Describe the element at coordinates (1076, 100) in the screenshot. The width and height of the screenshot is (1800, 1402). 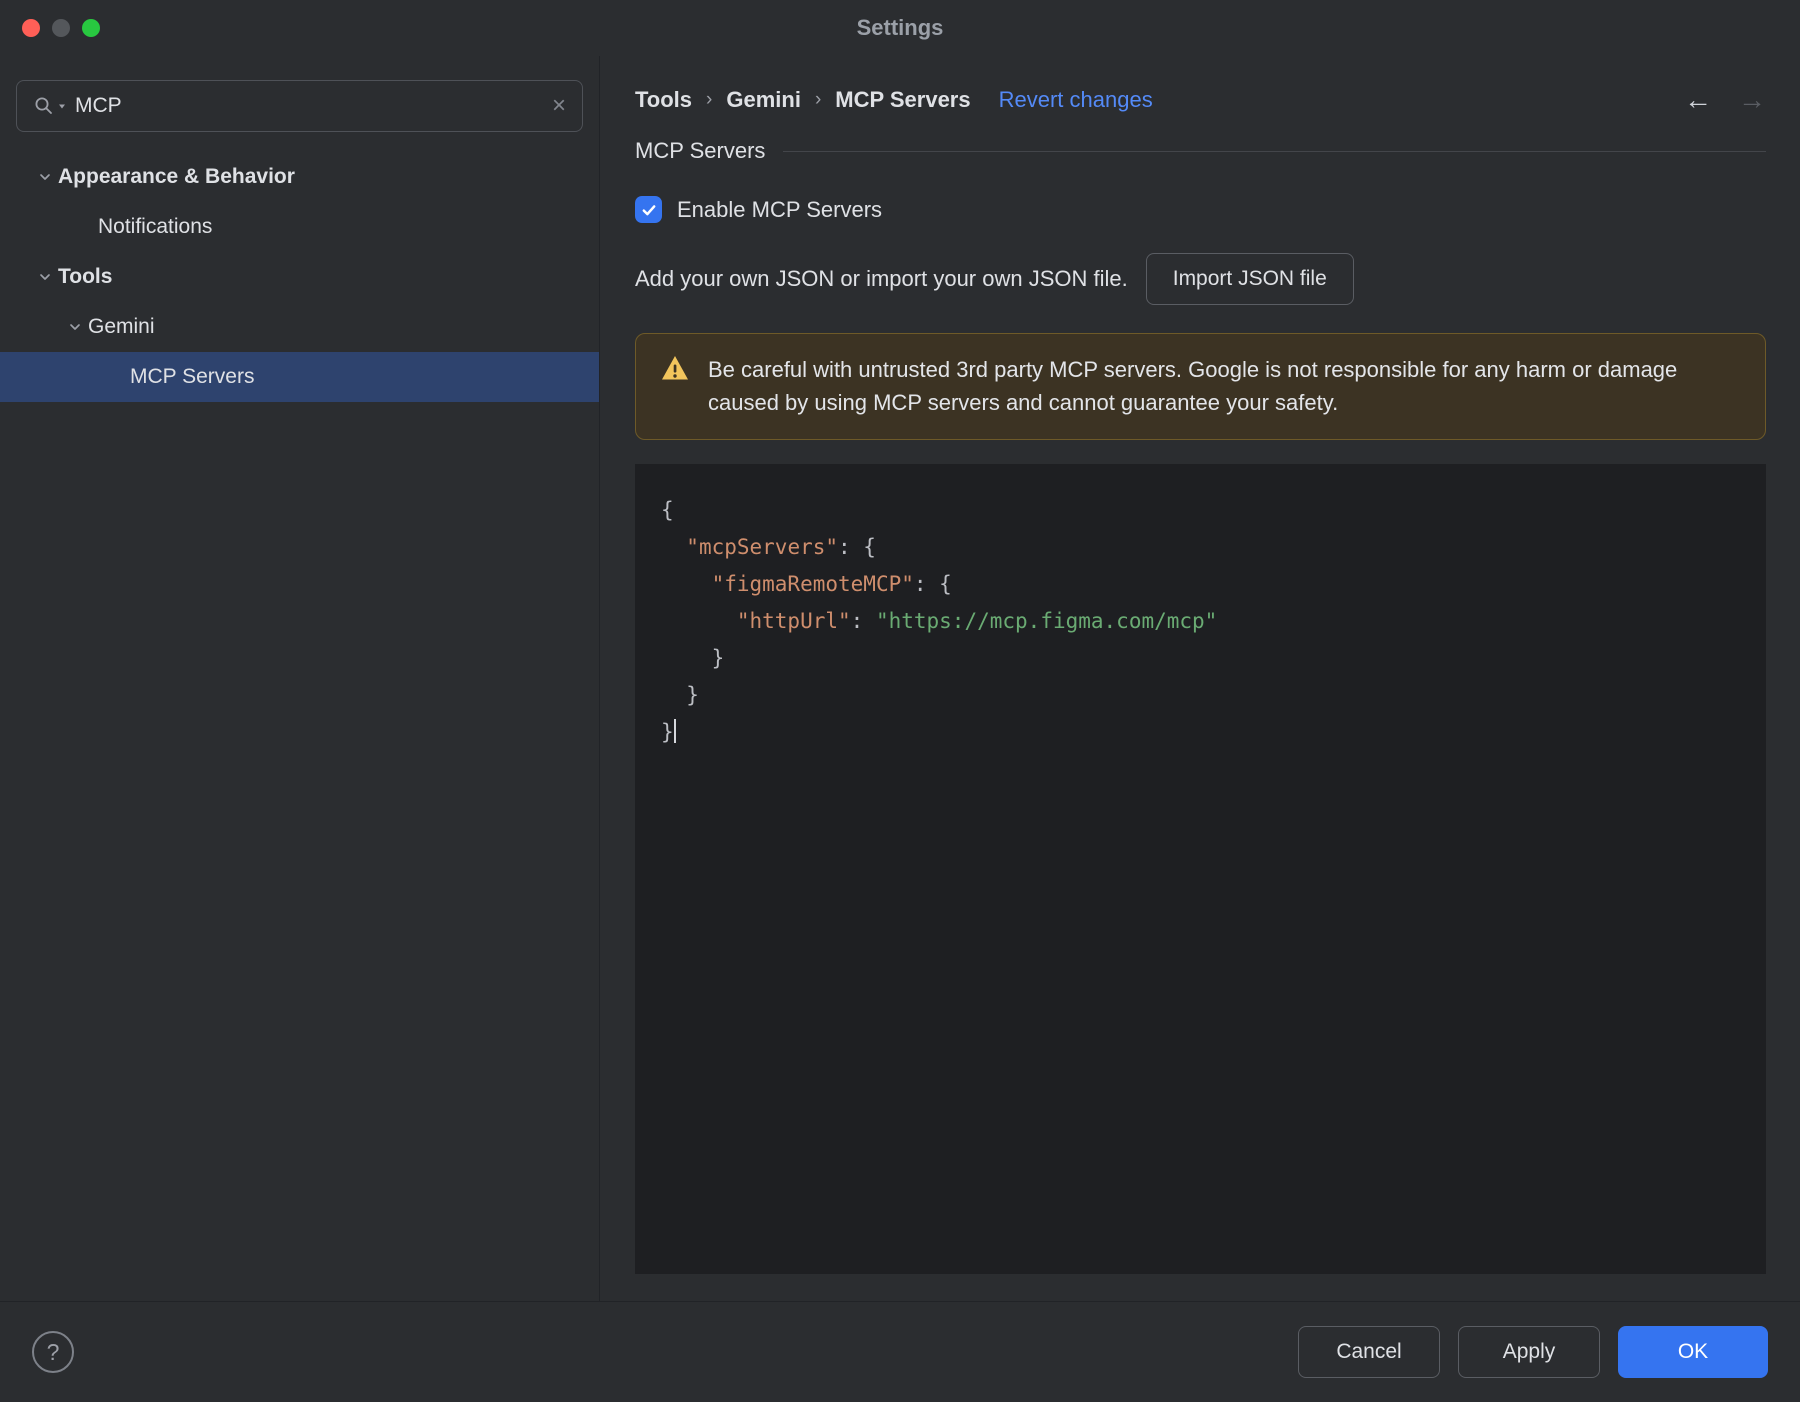
I see `revert-changes-link: Revert changes` at that location.